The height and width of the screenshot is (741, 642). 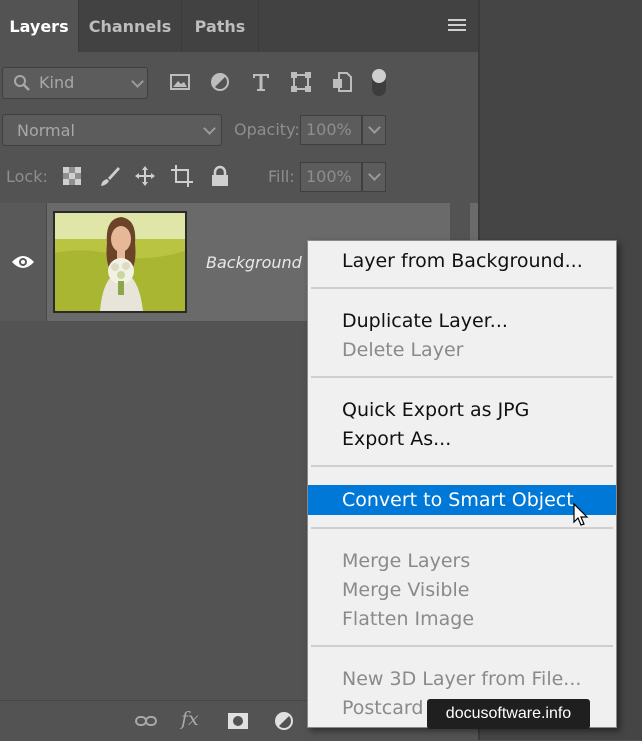 What do you see at coordinates (301, 82) in the screenshot?
I see `shape-filter-icon` at bounding box center [301, 82].